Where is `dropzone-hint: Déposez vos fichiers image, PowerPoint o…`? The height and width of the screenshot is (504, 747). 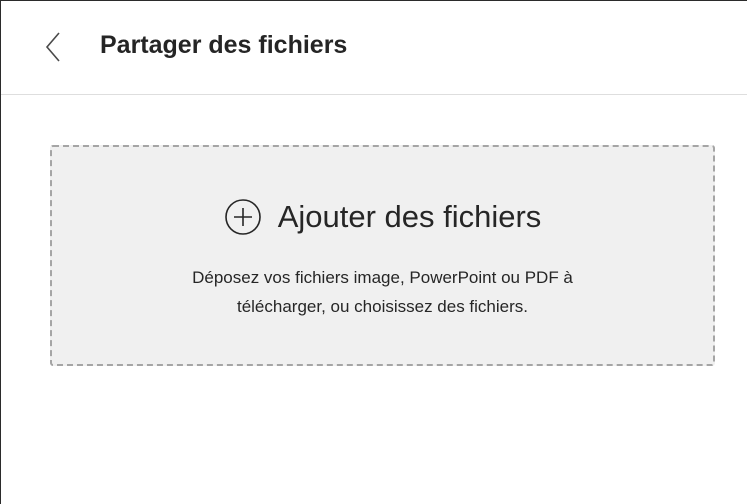 dropzone-hint: Déposez vos fichiers image, PowerPoint o… is located at coordinates (382, 292).